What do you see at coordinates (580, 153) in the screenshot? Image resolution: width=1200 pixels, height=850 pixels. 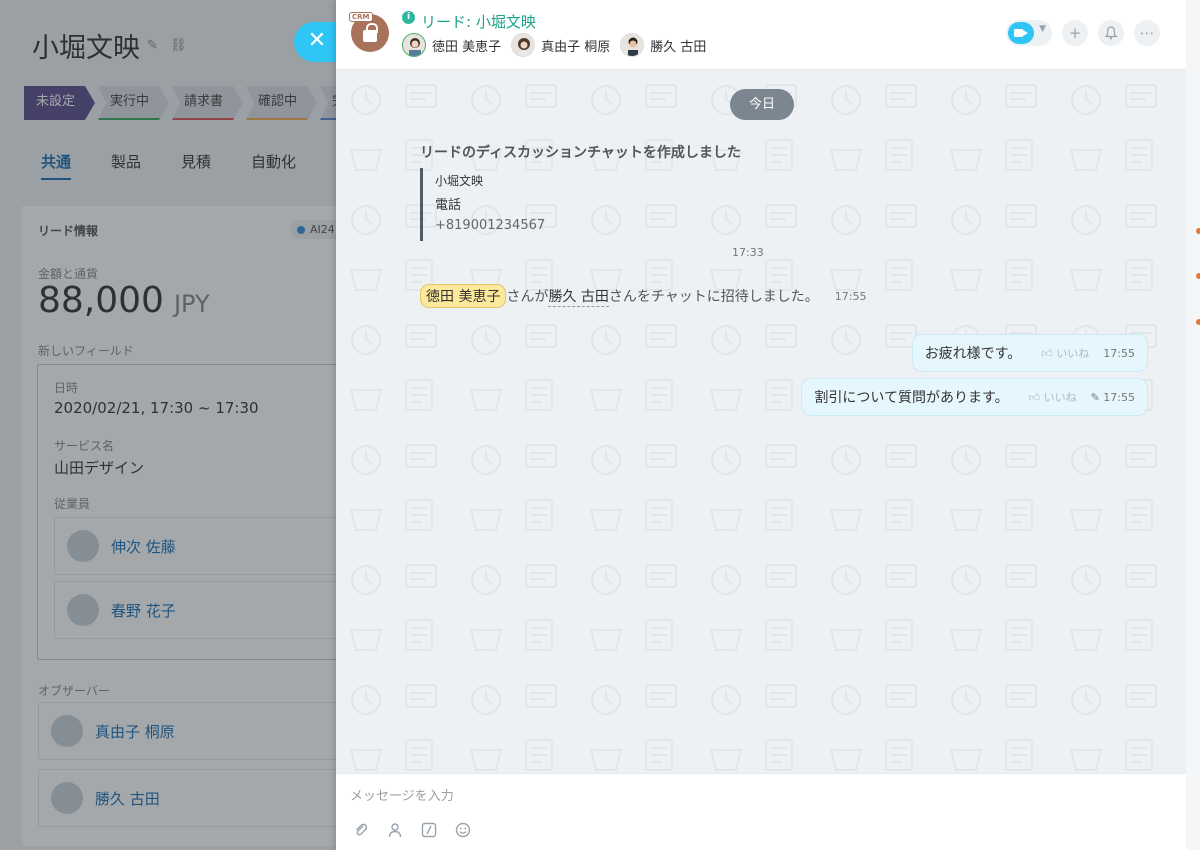 I see `system-message-title: リードのディスカッションチャットを作成しました` at bounding box center [580, 153].